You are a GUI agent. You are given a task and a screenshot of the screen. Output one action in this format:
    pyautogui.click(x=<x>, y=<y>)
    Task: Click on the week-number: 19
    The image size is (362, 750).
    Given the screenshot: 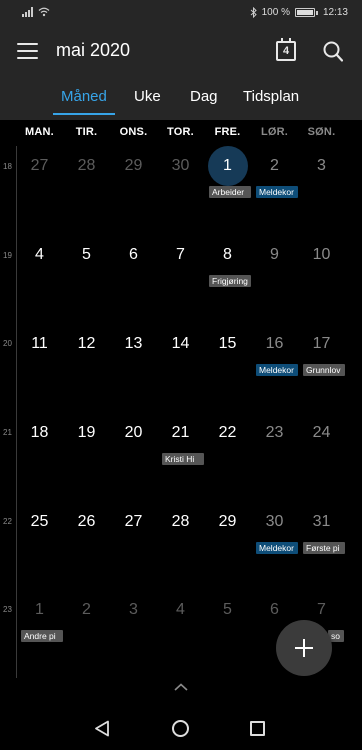 What is the action you would take?
    pyautogui.click(x=7, y=255)
    